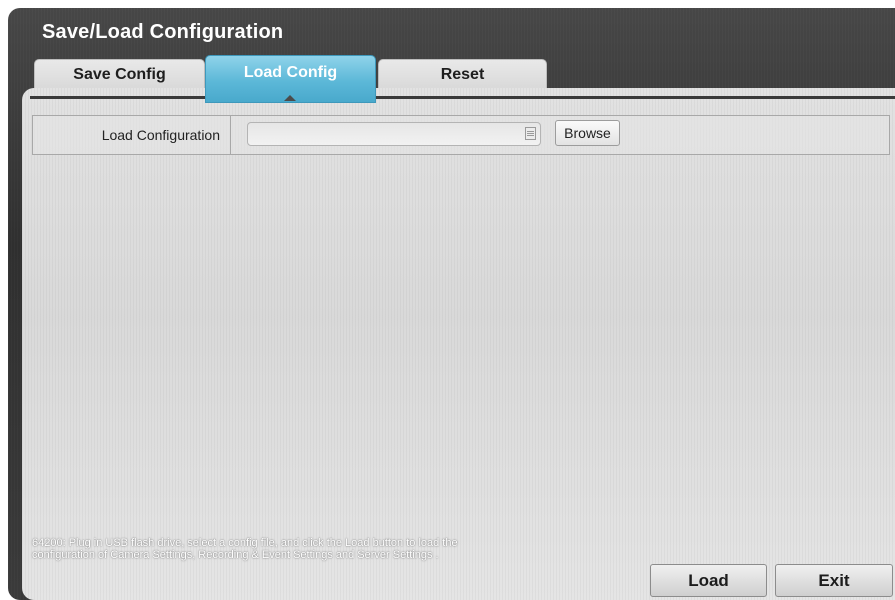 This screenshot has width=895, height=600. I want to click on document-icon, so click(530, 133).